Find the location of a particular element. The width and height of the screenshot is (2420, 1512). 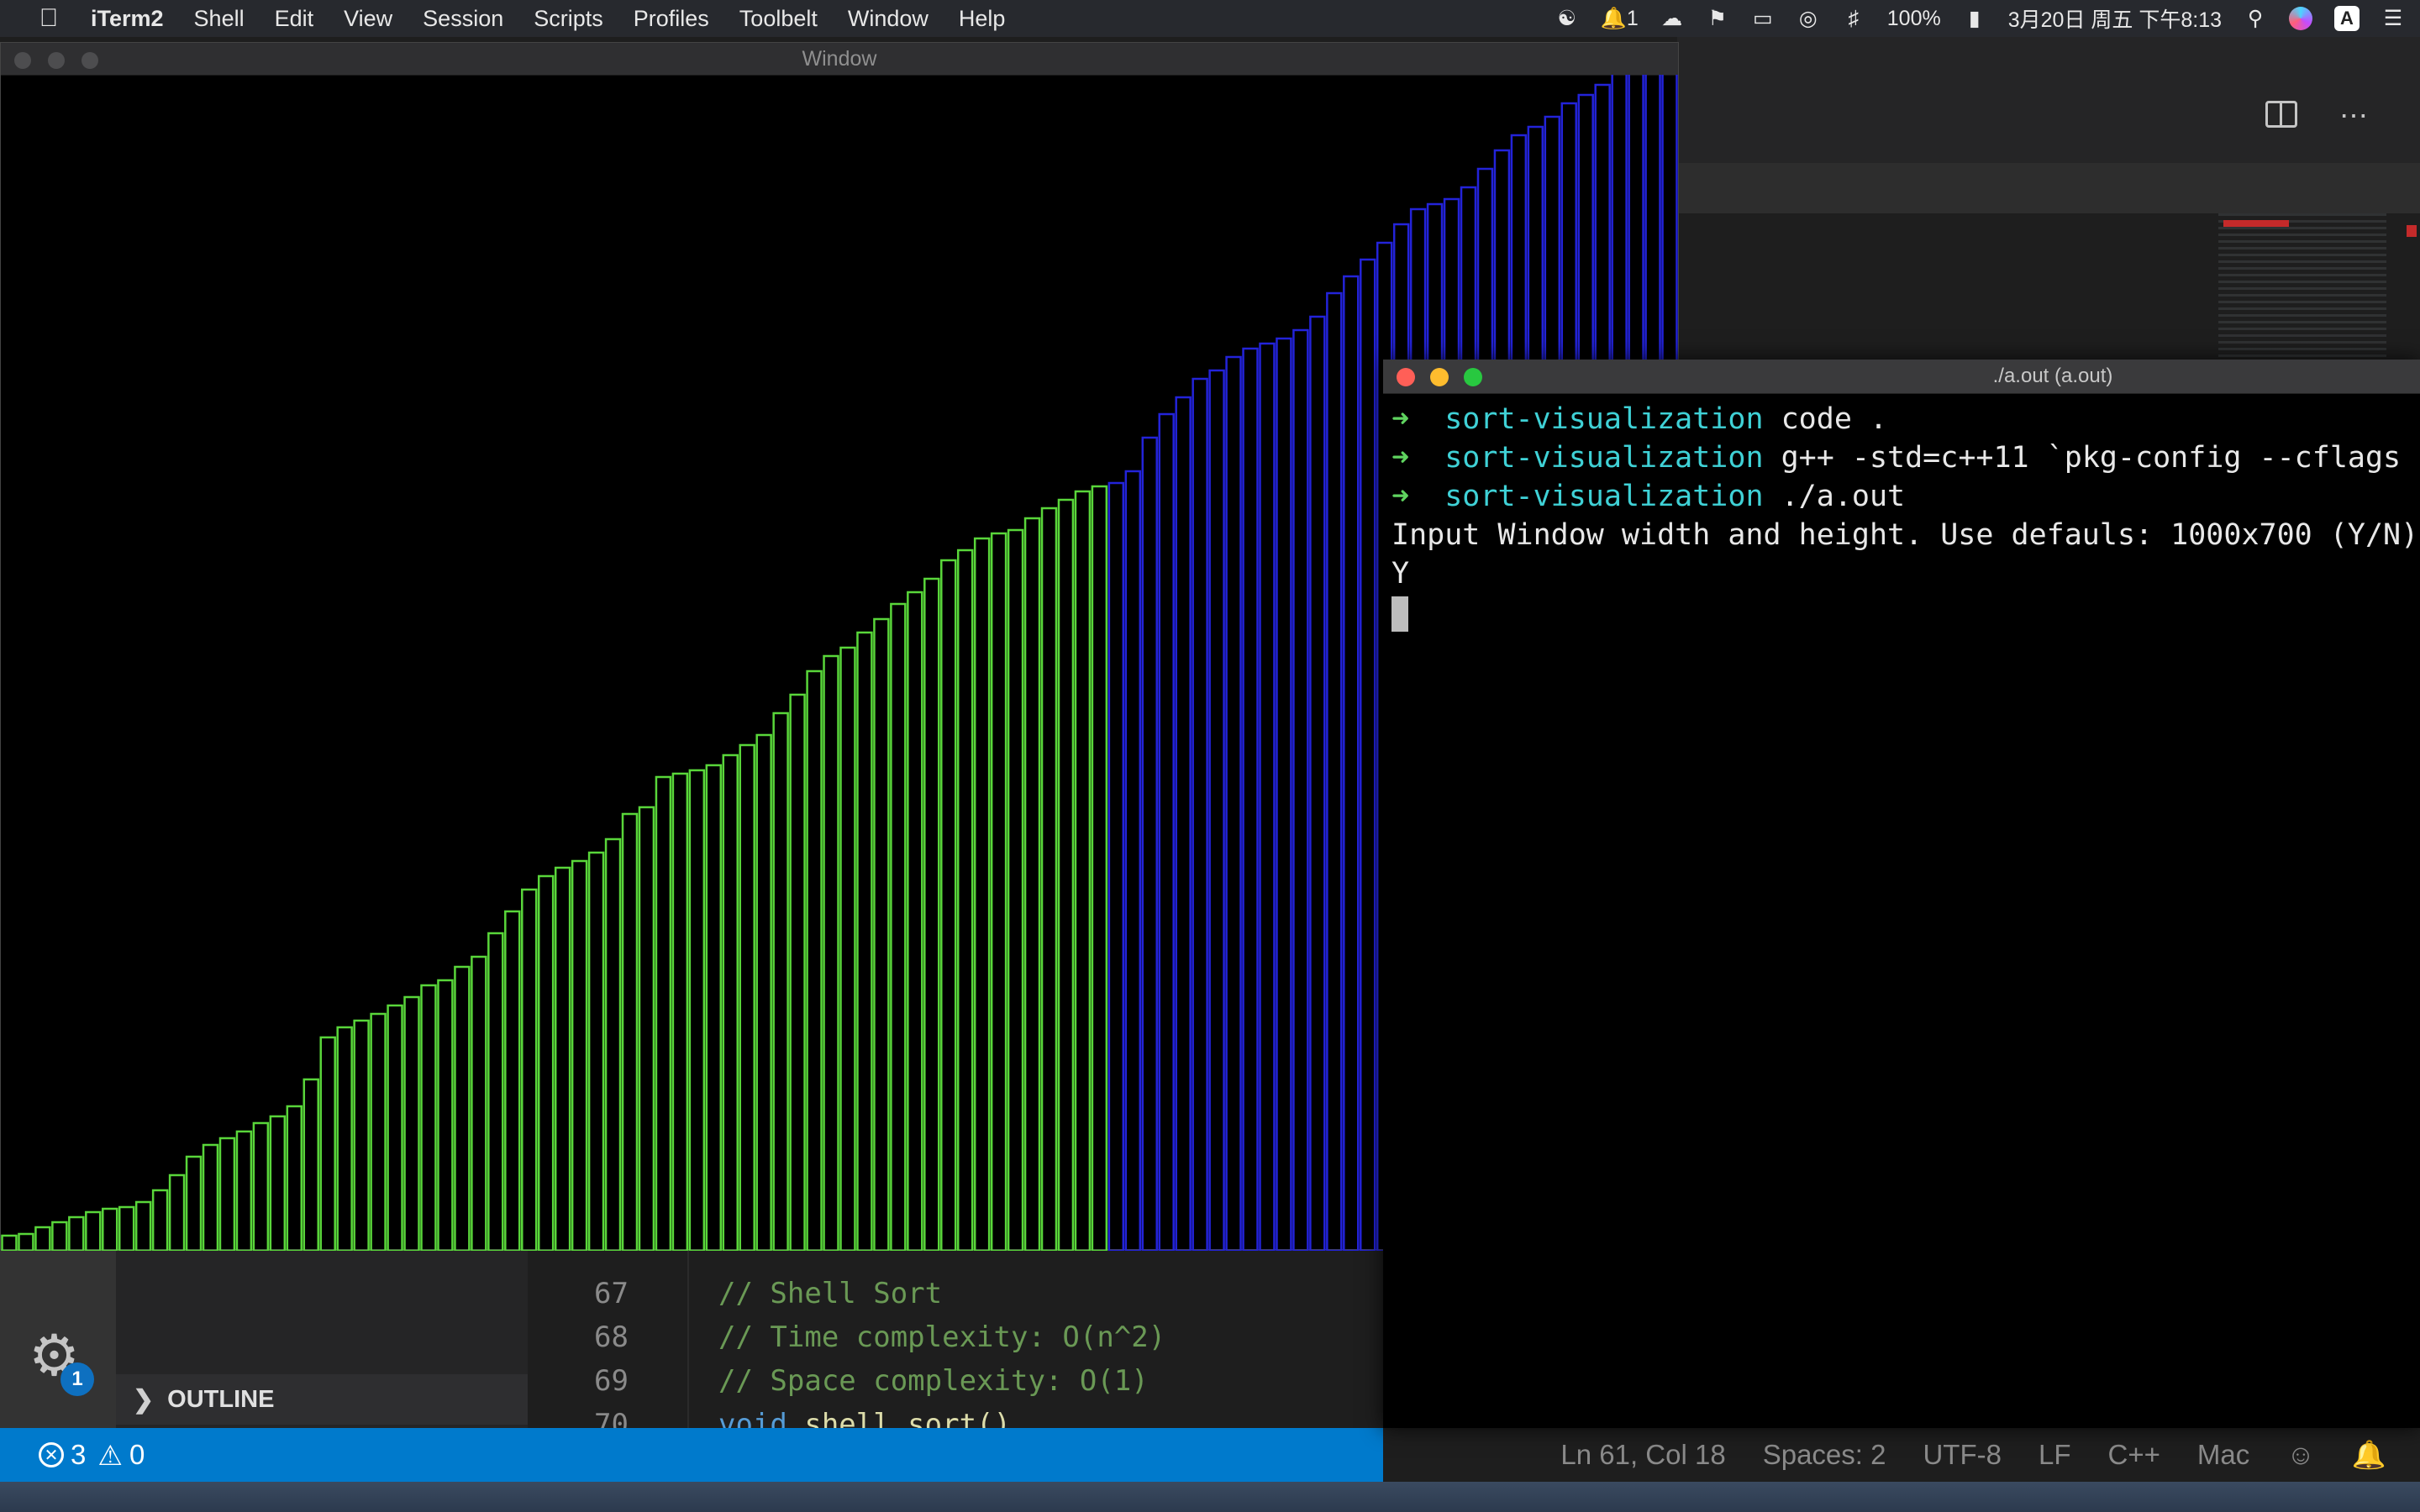

menu-view: View is located at coordinates (368, 19).